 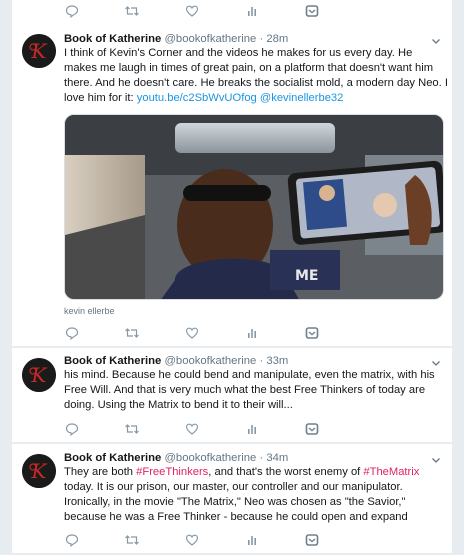 I want to click on tweet-header: Book of Katherine @bookofkatherine · 28m, so click(x=176, y=39).